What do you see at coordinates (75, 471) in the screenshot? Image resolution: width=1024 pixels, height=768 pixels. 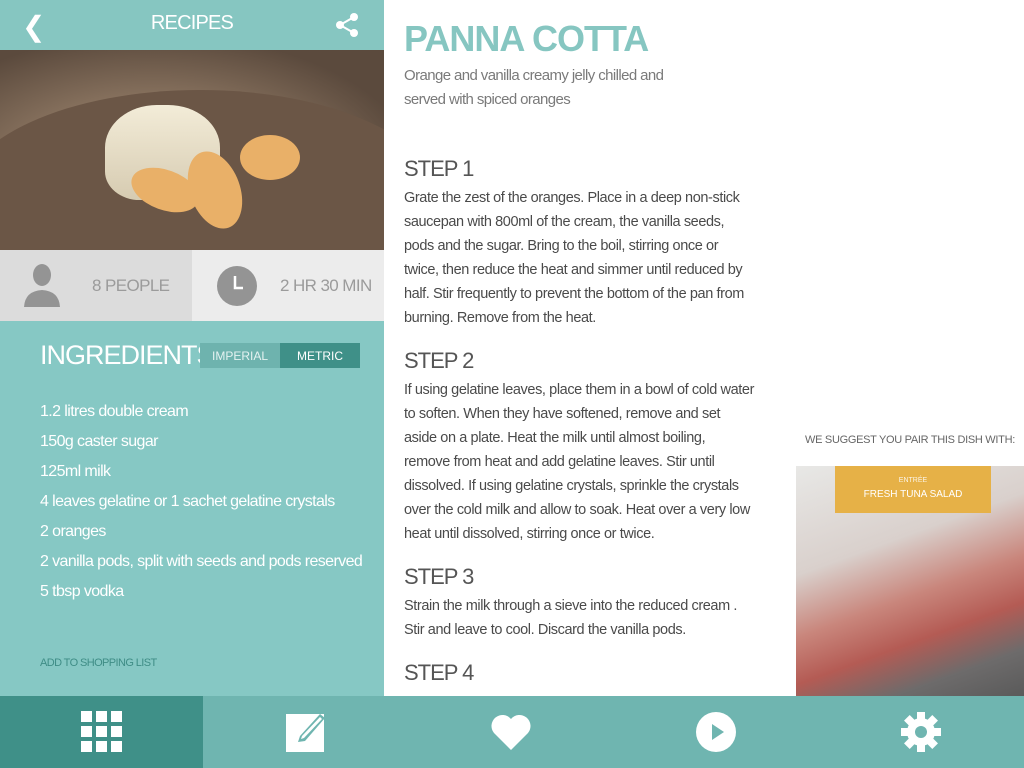 I see `list-item: 125ml milk` at bounding box center [75, 471].